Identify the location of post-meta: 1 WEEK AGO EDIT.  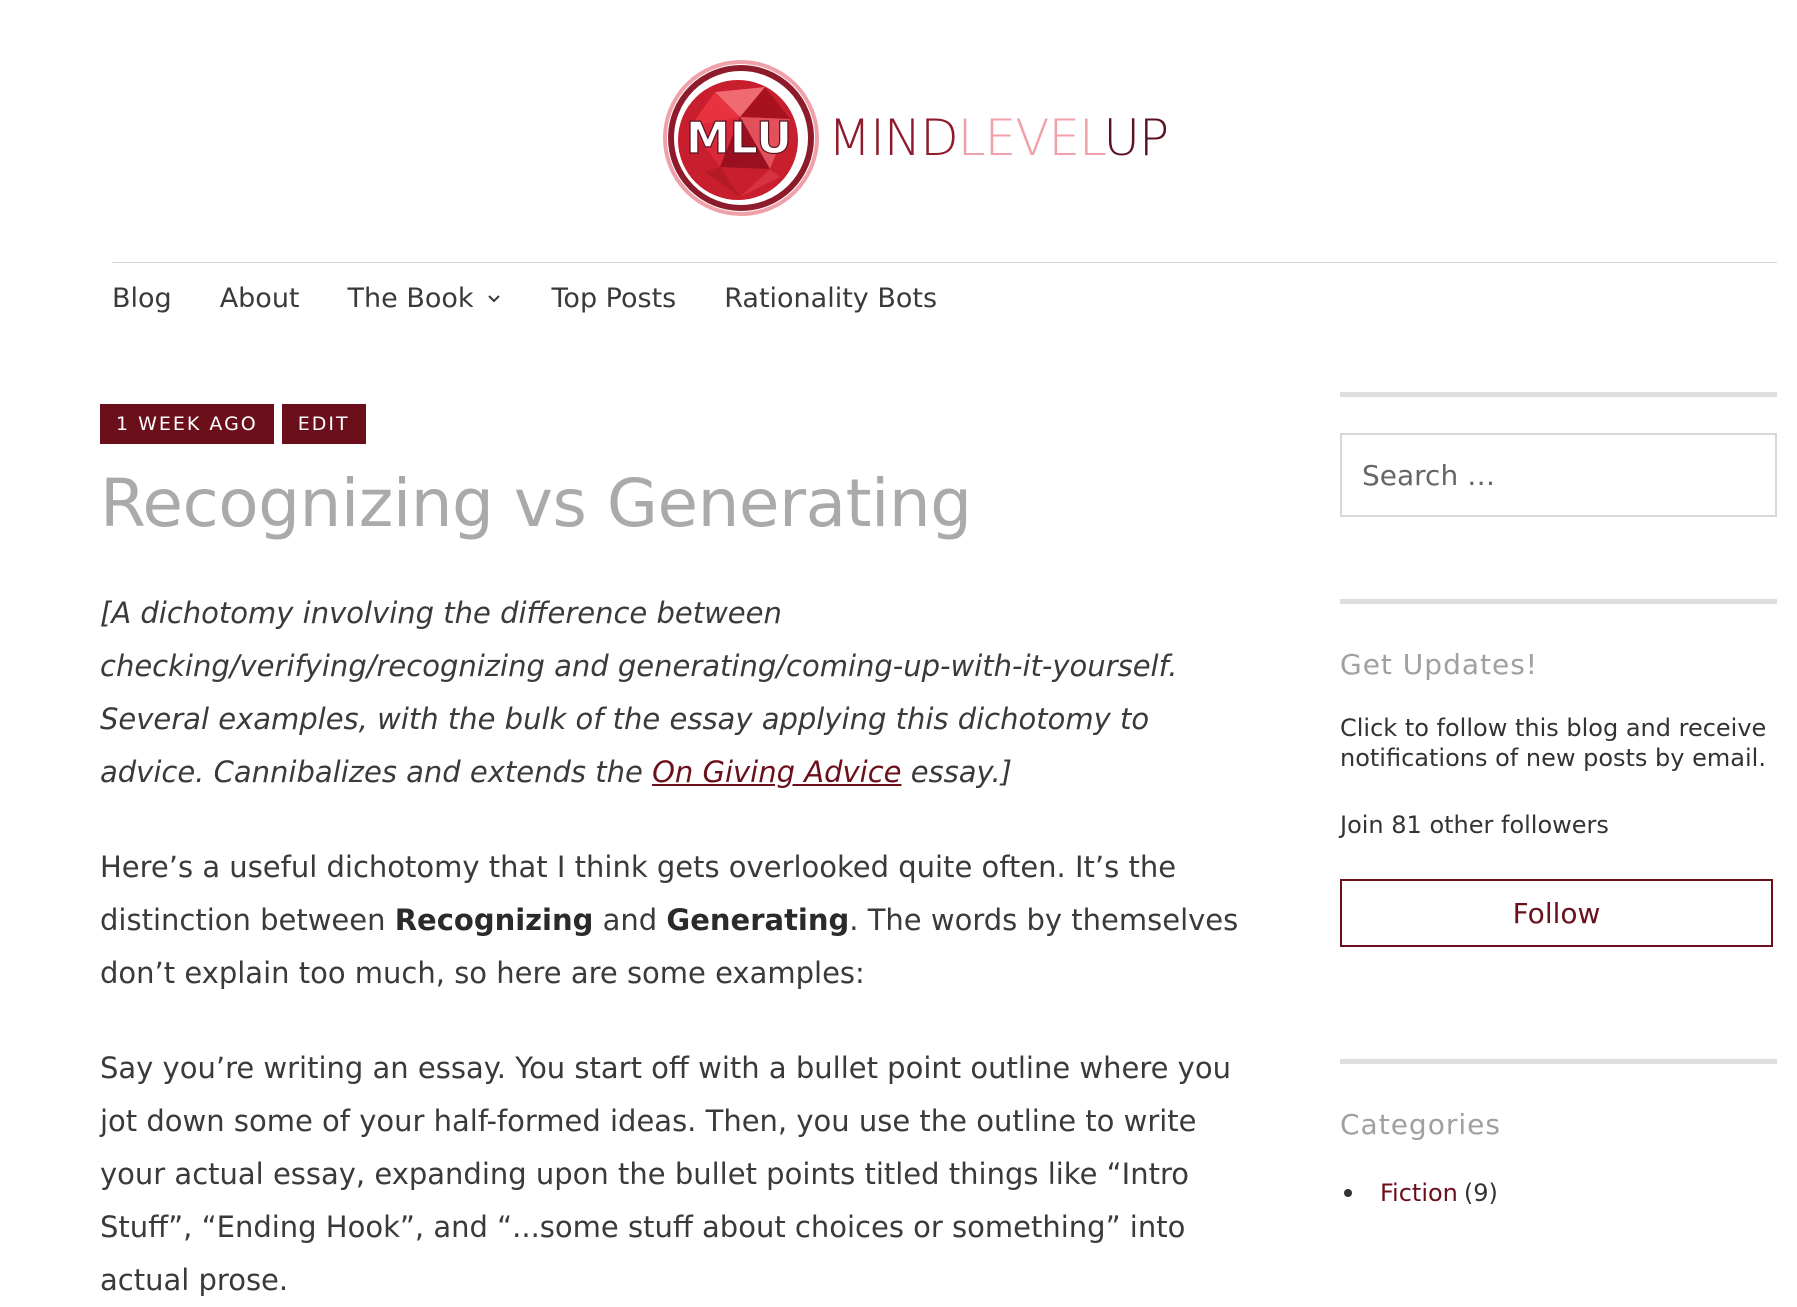
(680, 424).